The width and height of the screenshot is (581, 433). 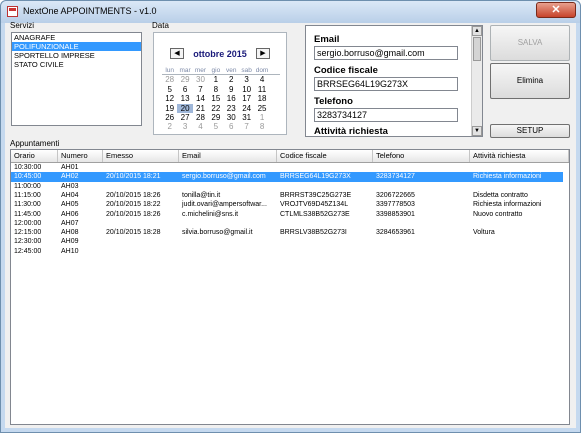 I want to click on column-header: Orario, so click(x=34, y=156).